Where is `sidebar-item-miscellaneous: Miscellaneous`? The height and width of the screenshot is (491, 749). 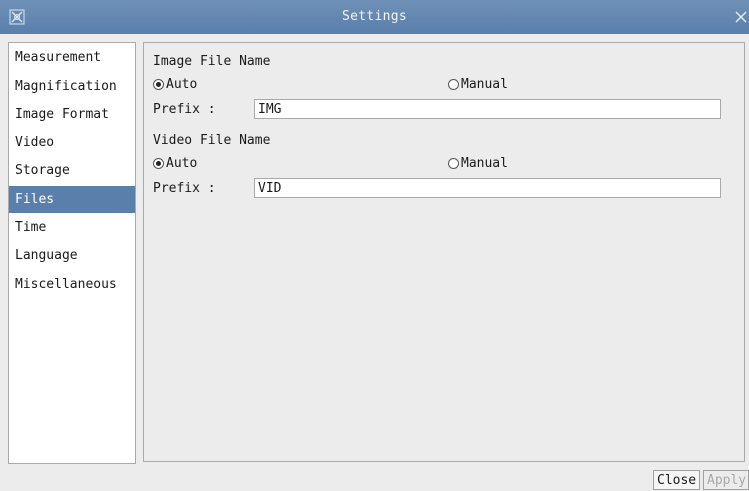
sidebar-item-miscellaneous: Miscellaneous is located at coordinates (72, 284).